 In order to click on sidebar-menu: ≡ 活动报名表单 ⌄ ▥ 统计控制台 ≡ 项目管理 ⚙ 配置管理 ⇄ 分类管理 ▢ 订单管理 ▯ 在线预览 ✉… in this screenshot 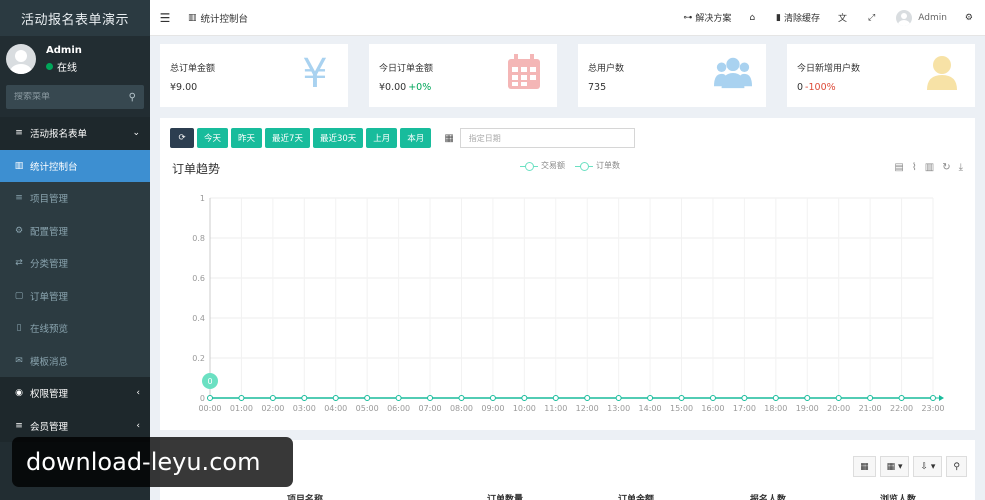, I will do `click(75, 279)`.